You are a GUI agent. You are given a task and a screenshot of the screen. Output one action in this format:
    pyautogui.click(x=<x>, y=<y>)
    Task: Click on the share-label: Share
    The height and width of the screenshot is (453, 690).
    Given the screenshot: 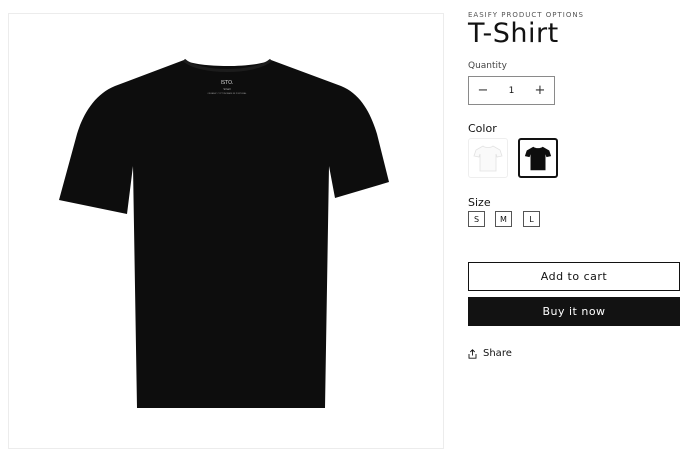 What is the action you would take?
    pyautogui.click(x=497, y=353)
    